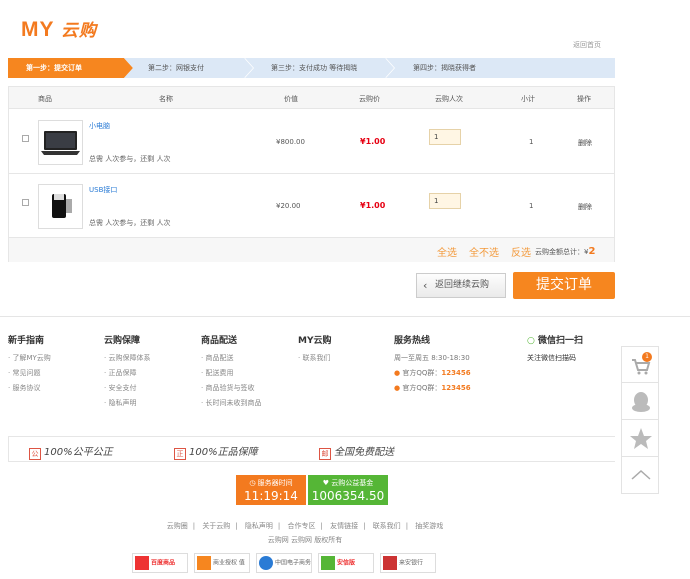 Image resolution: width=690 pixels, height=579 pixels. Describe the element at coordinates (127, 358) in the screenshot. I see `footer-link: · 云购保障体系` at that location.